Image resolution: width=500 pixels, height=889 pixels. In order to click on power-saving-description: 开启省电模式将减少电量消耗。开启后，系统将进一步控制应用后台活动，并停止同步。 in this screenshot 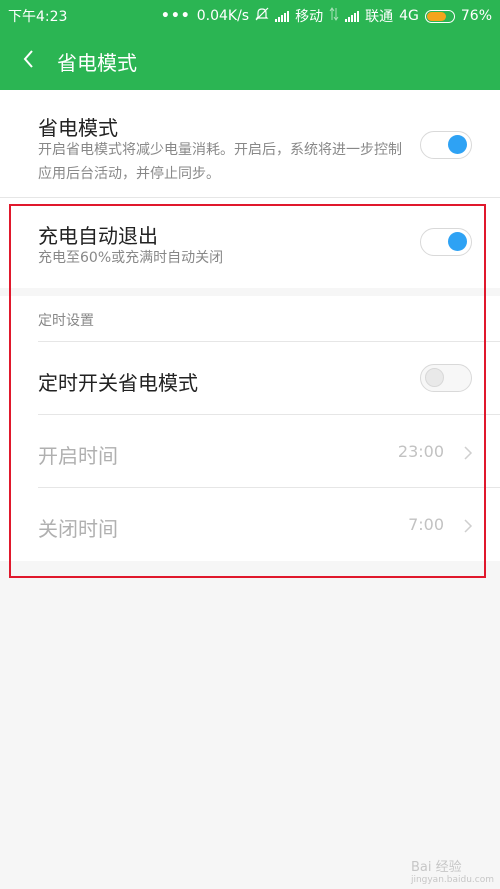, I will do `click(220, 162)`.